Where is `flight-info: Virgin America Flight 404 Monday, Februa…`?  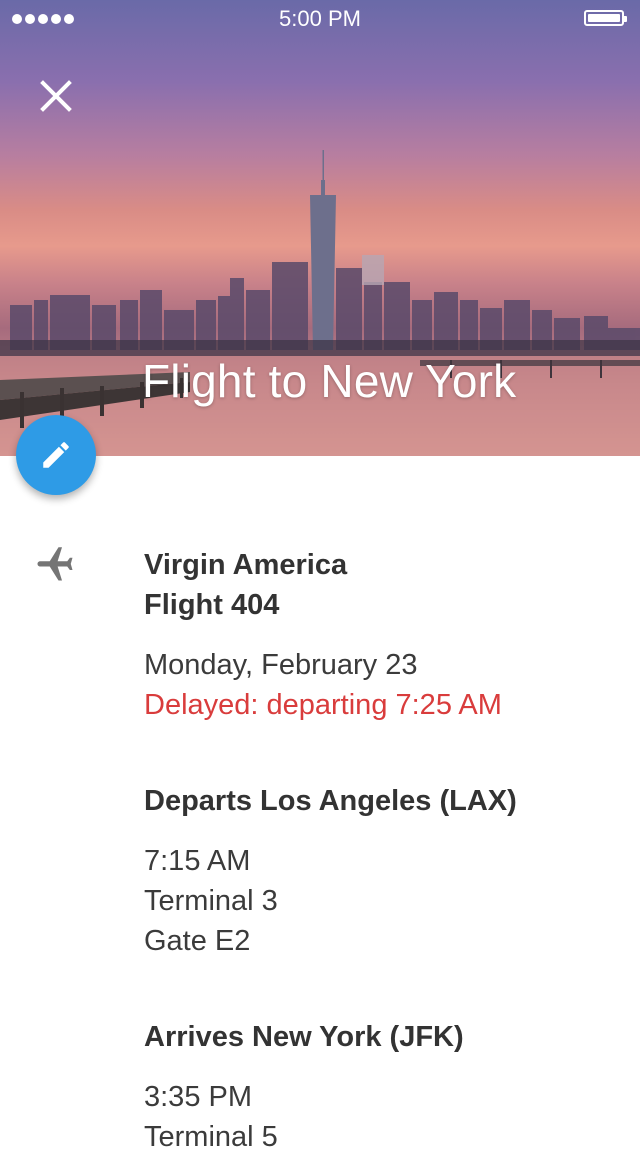
flight-info: Virgin America Flight 404 Monday, Februa… is located at coordinates (323, 635).